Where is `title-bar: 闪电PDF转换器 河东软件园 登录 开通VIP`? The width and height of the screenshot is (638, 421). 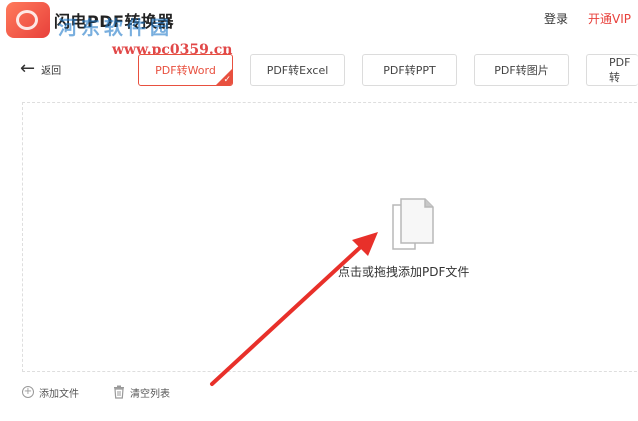
title-bar: 闪电PDF转换器 河东软件园 登录 开通VIP is located at coordinates (319, 21).